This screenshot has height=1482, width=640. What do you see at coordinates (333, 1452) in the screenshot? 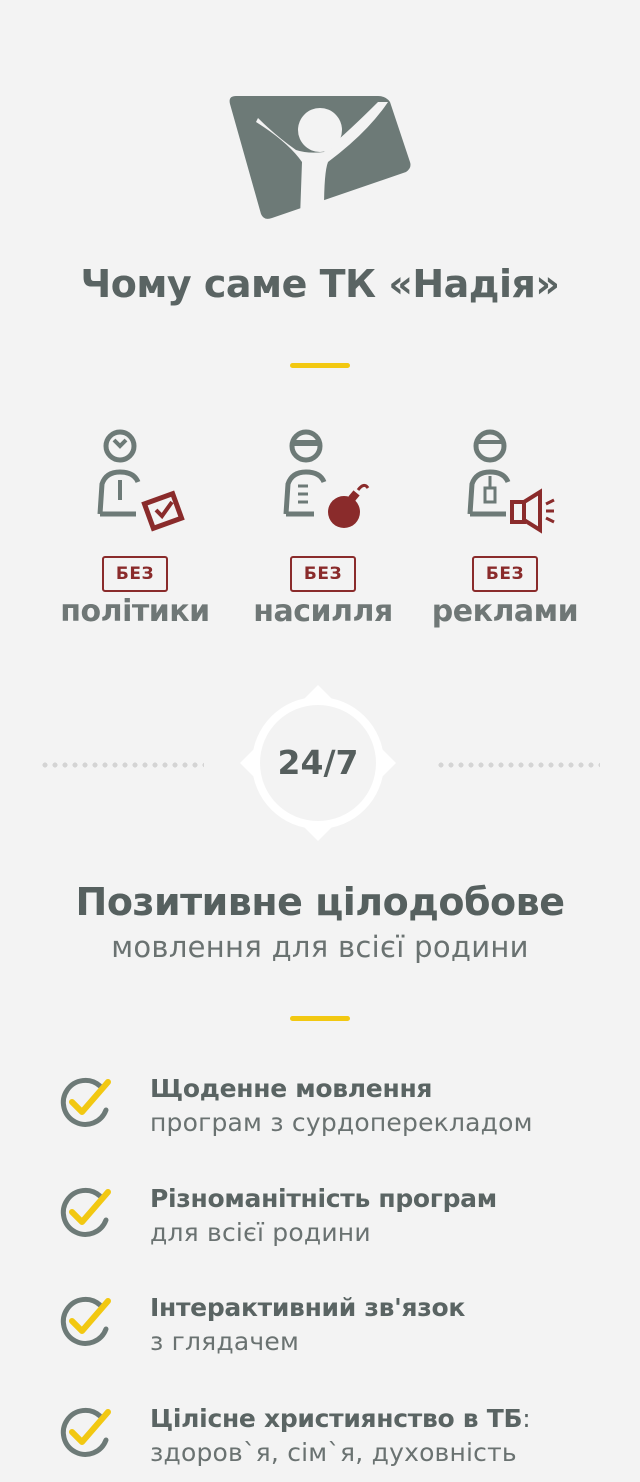
I see `benefit-subtitle: здоров`я, сім`я, духовність` at bounding box center [333, 1452].